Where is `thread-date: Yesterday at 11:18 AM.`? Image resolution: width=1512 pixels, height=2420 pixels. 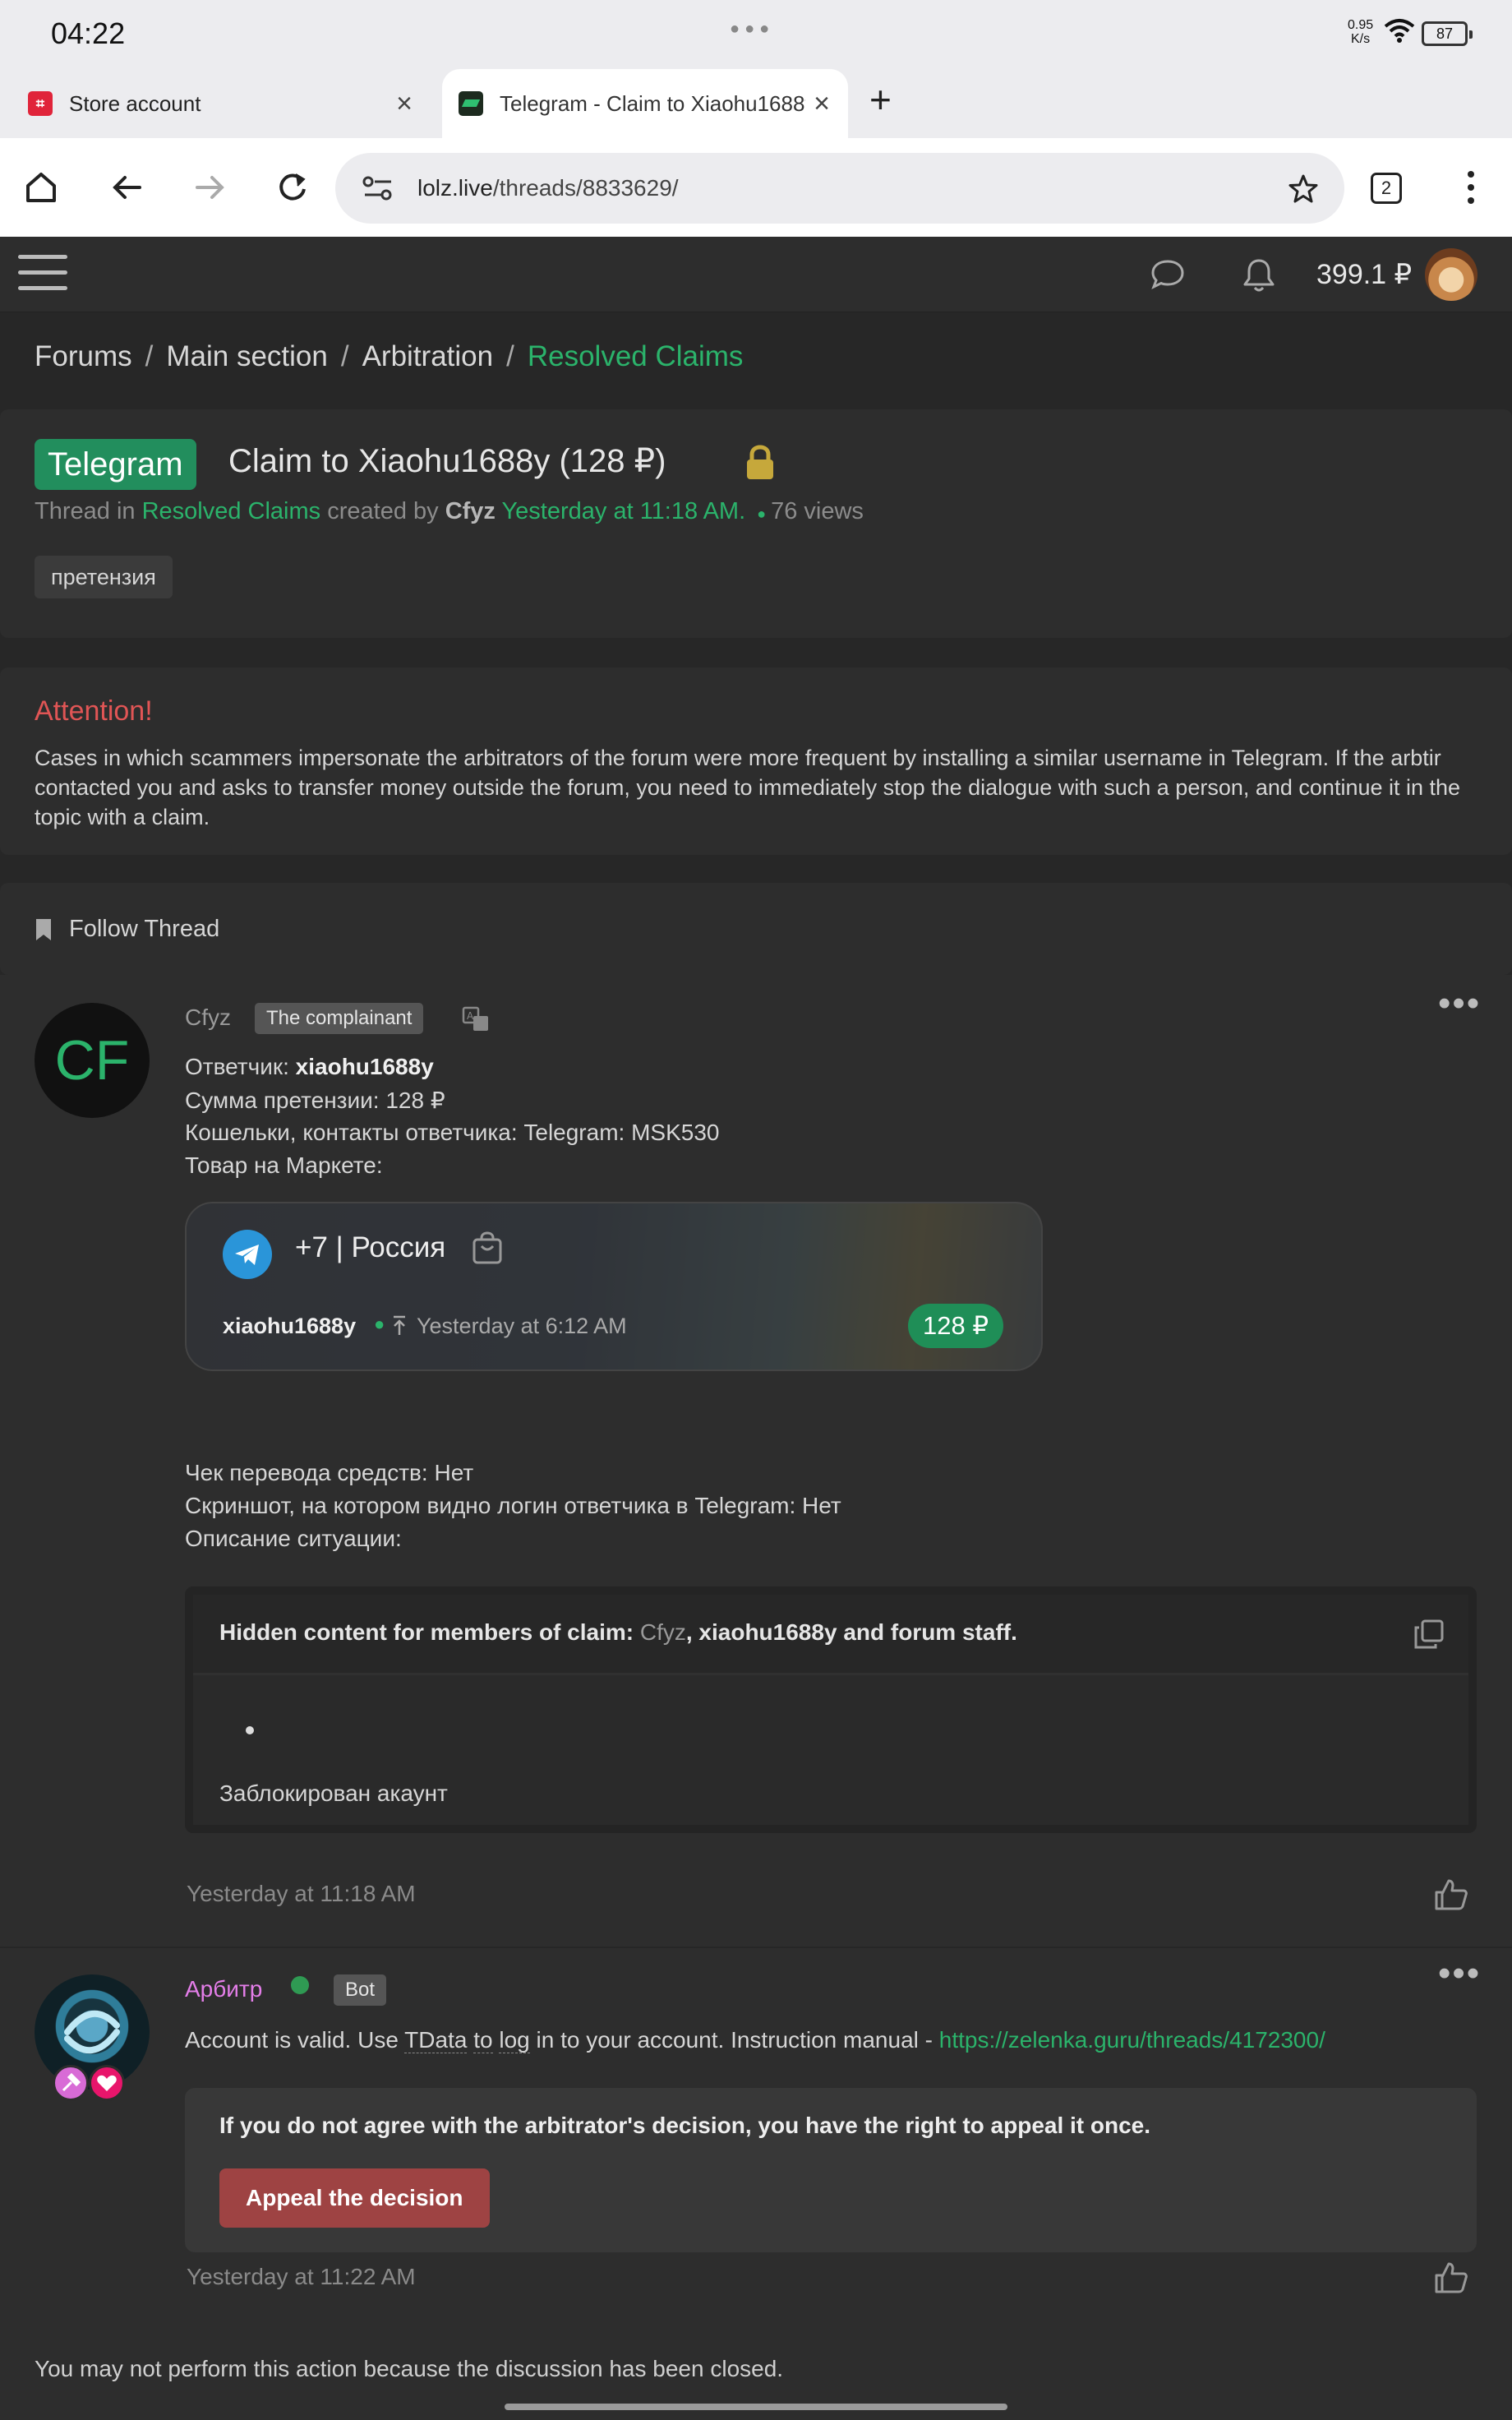
thread-date: Yesterday at 11:18 AM. is located at coordinates (623, 511).